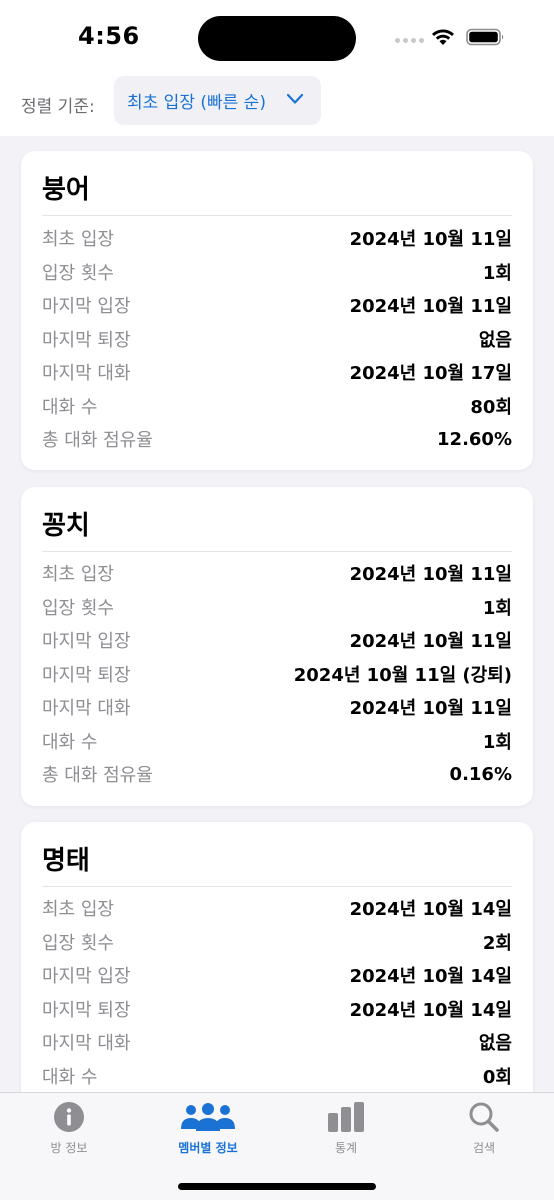 The width and height of the screenshot is (554, 1200). I want to click on info-icon, so click(69, 1117).